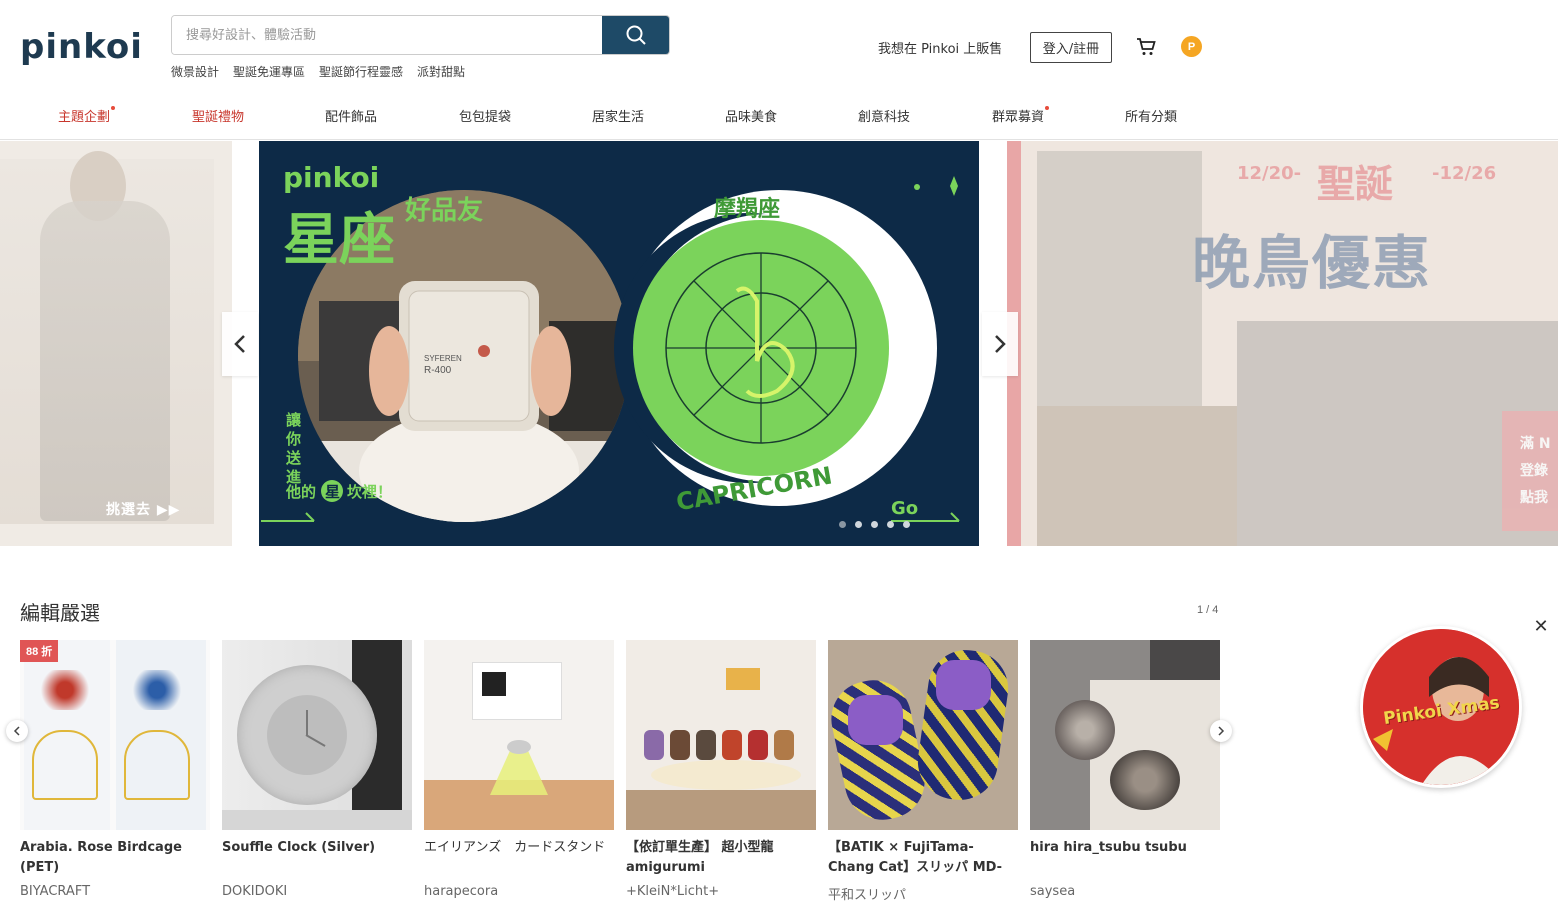  Describe the element at coordinates (1125, 891) in the screenshot. I see `shop-name: saysea` at that location.